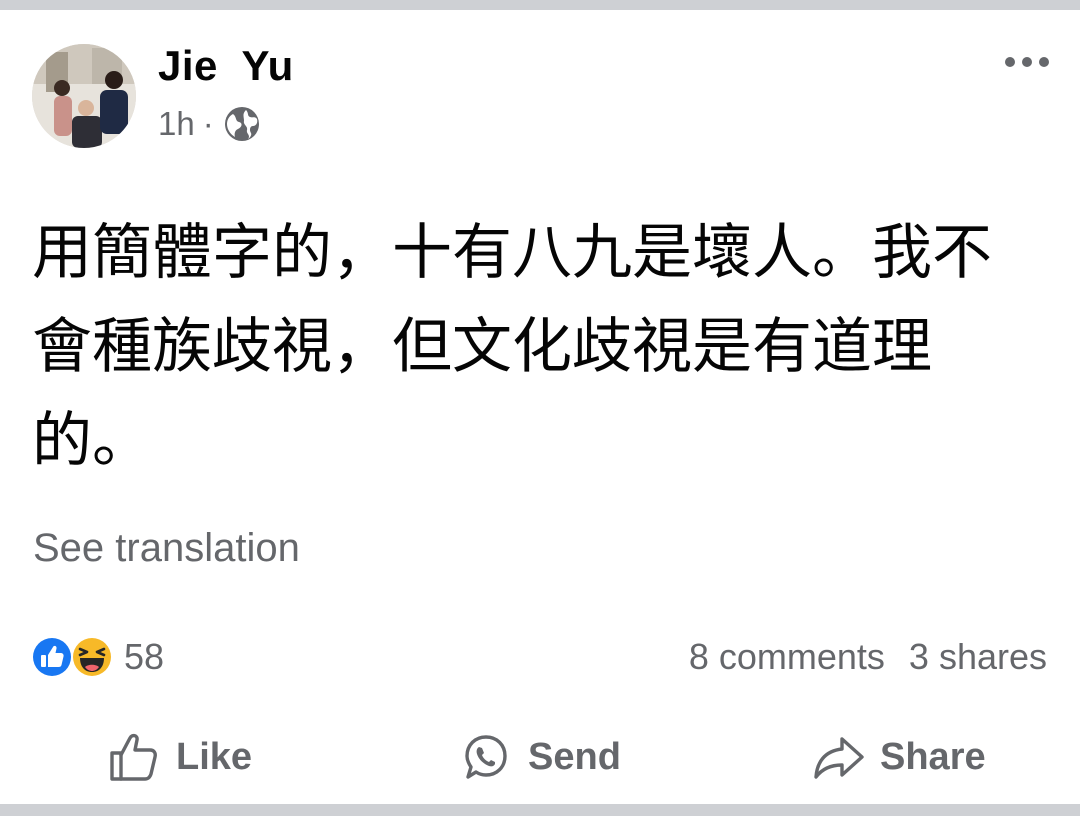  I want to click on post-stats: 8 comments 3 shares, so click(868, 657).